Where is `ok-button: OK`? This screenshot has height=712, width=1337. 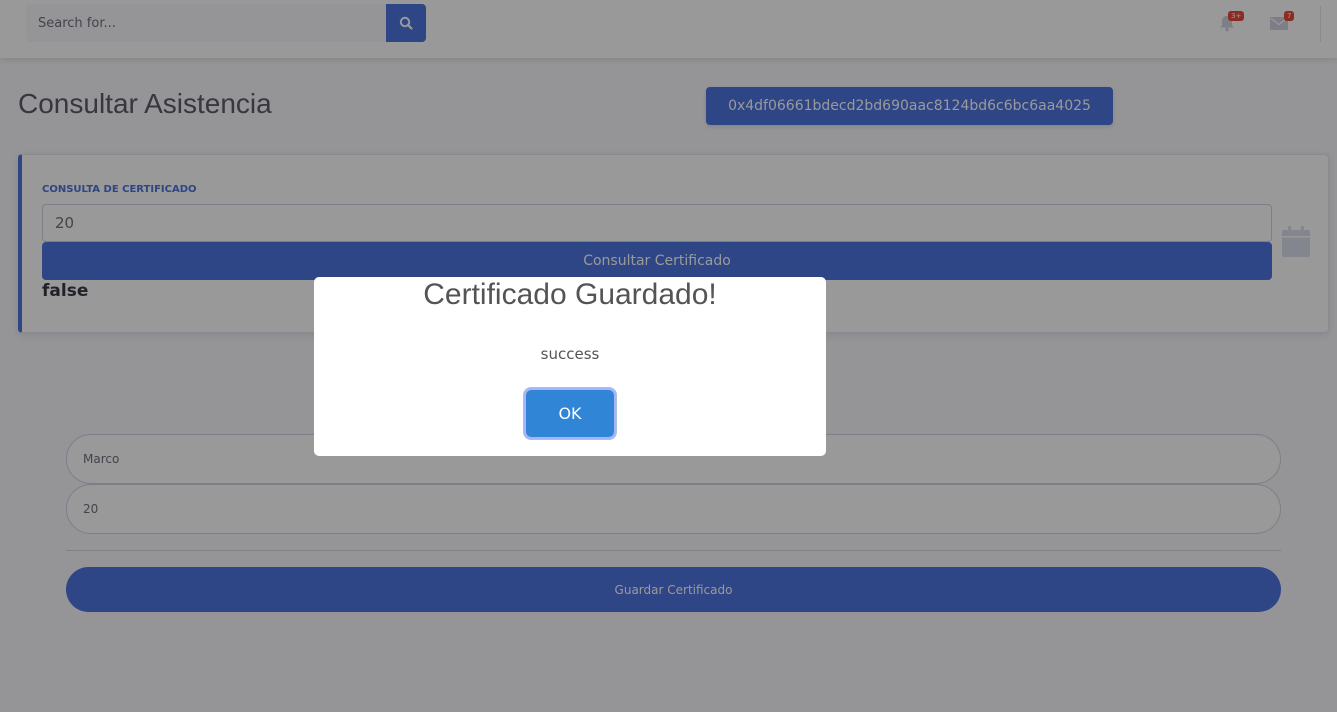 ok-button: OK is located at coordinates (570, 413).